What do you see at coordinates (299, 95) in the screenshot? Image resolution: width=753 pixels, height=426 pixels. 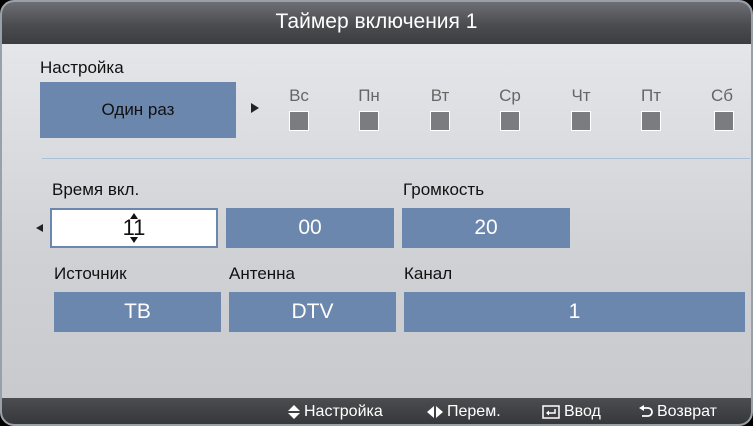 I see `day-name-sun: Вс` at bounding box center [299, 95].